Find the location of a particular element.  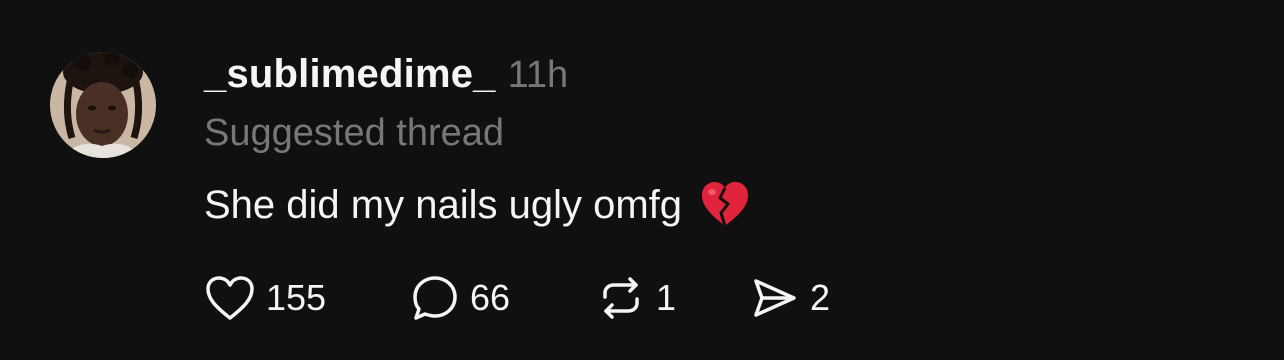

post-text: She did my nails ugly omfg is located at coordinates (443, 204).